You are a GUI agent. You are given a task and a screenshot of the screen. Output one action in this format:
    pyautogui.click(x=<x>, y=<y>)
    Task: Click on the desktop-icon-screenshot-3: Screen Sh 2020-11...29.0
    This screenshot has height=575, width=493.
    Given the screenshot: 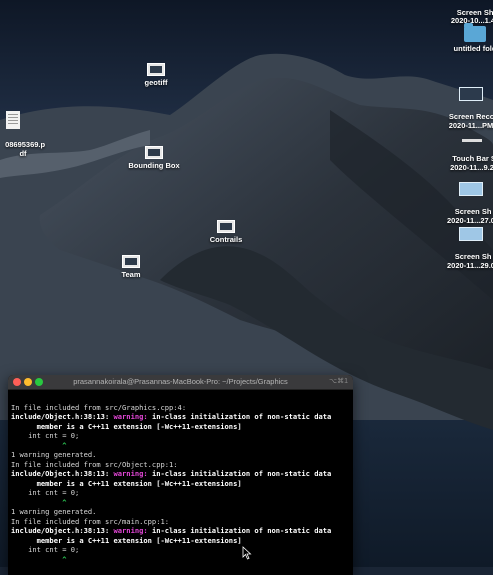 What is the action you would take?
    pyautogui.click(x=469, y=240)
    